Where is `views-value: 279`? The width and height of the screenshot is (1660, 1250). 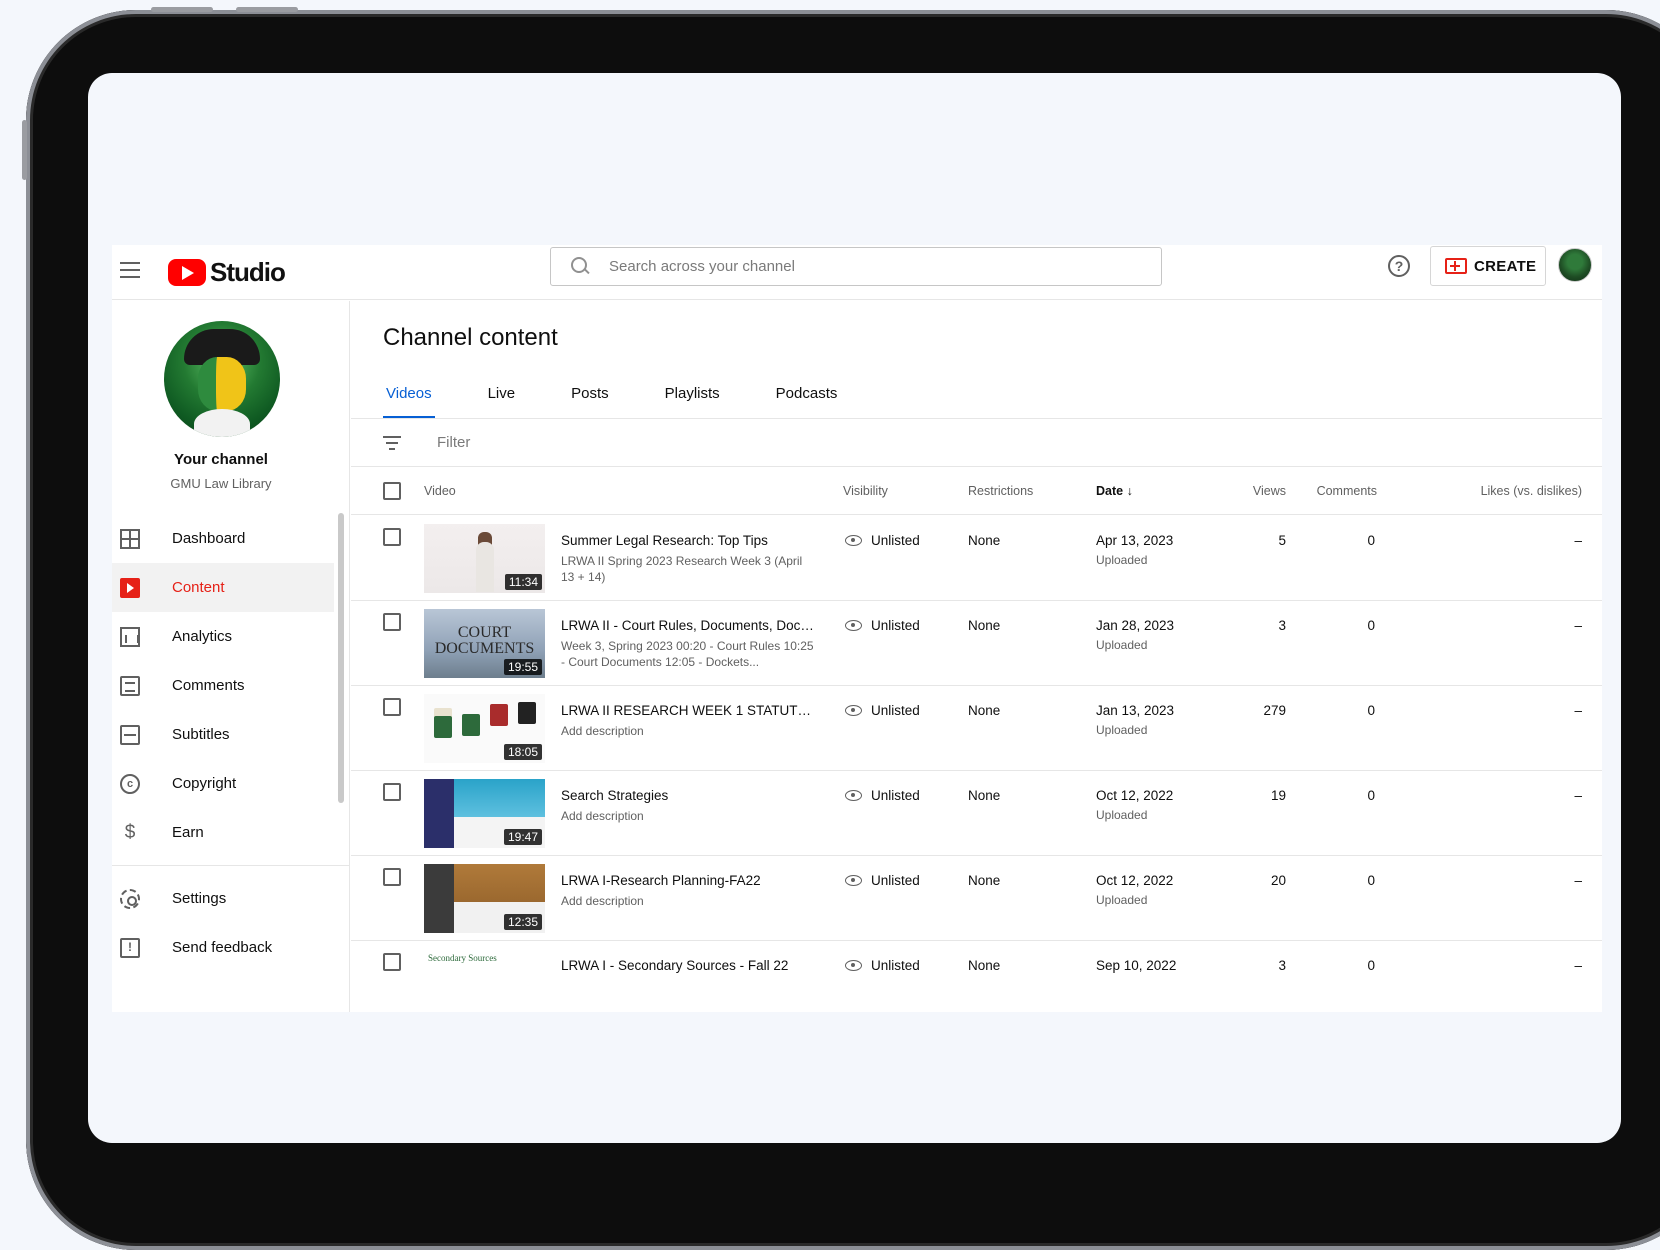 views-value: 279 is located at coordinates (1274, 710).